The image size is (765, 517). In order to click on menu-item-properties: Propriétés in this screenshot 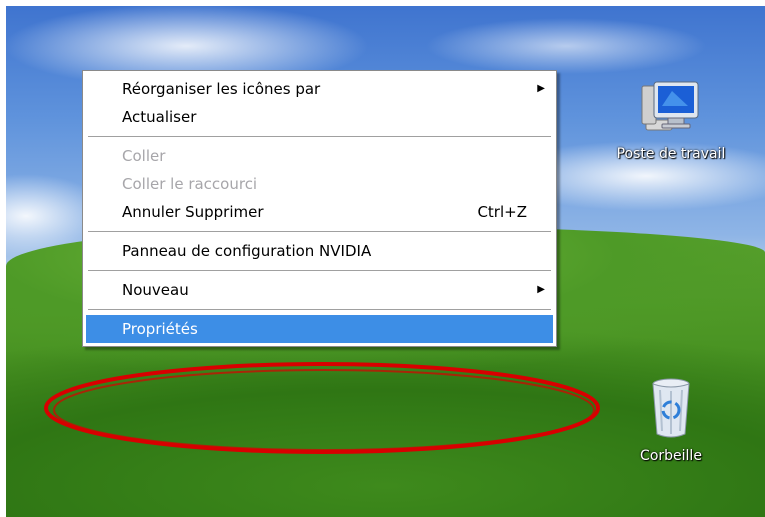, I will do `click(319, 329)`.